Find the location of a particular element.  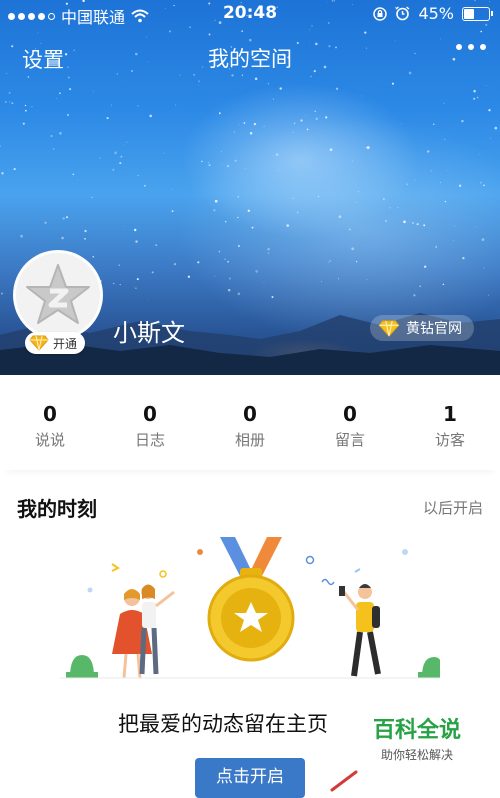

battery-level is located at coordinates (469, 13).